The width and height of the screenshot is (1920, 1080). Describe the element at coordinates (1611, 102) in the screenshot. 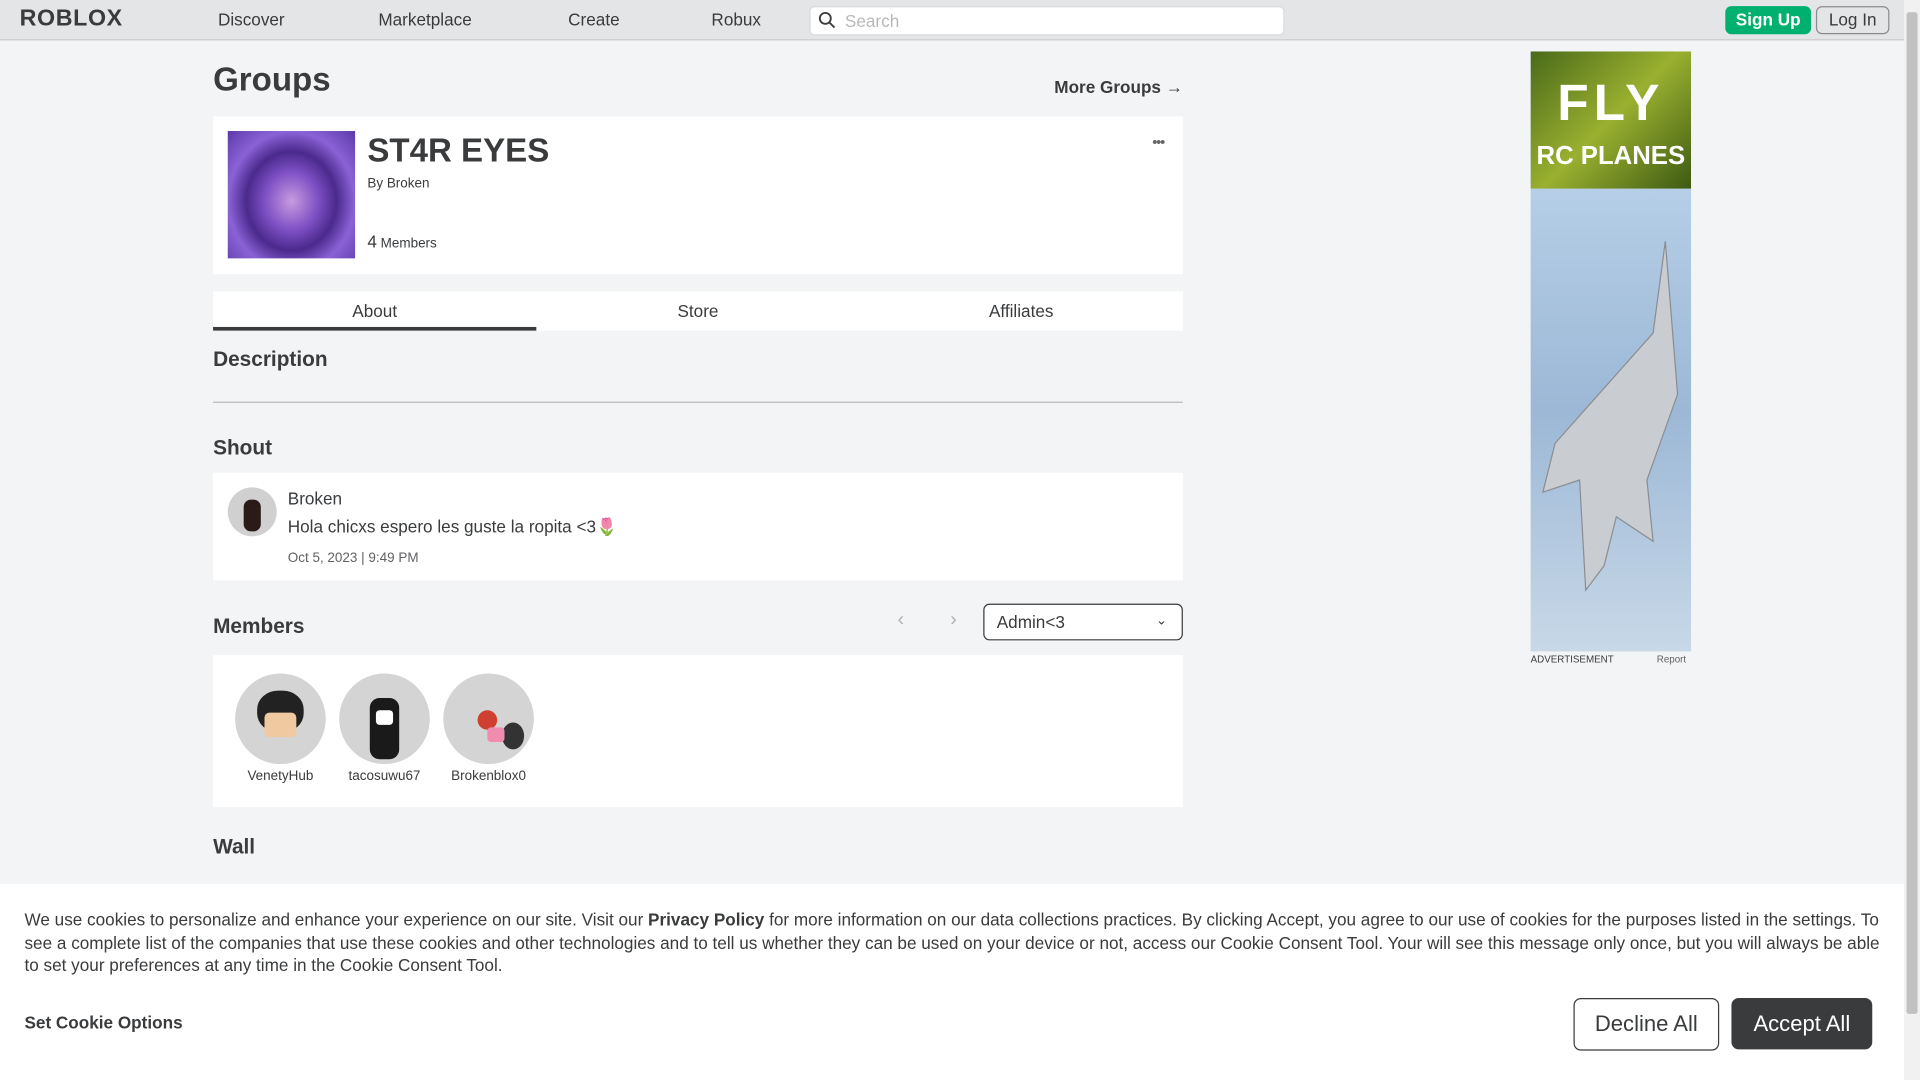

I see `ad-headline: FLY` at that location.